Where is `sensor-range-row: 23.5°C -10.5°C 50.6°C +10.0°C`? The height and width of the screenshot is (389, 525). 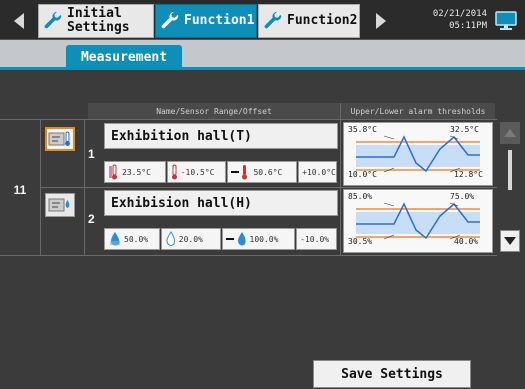
sensor-range-row: 23.5°C -10.5°C 50.6°C +10.0°C is located at coordinates (221, 172).